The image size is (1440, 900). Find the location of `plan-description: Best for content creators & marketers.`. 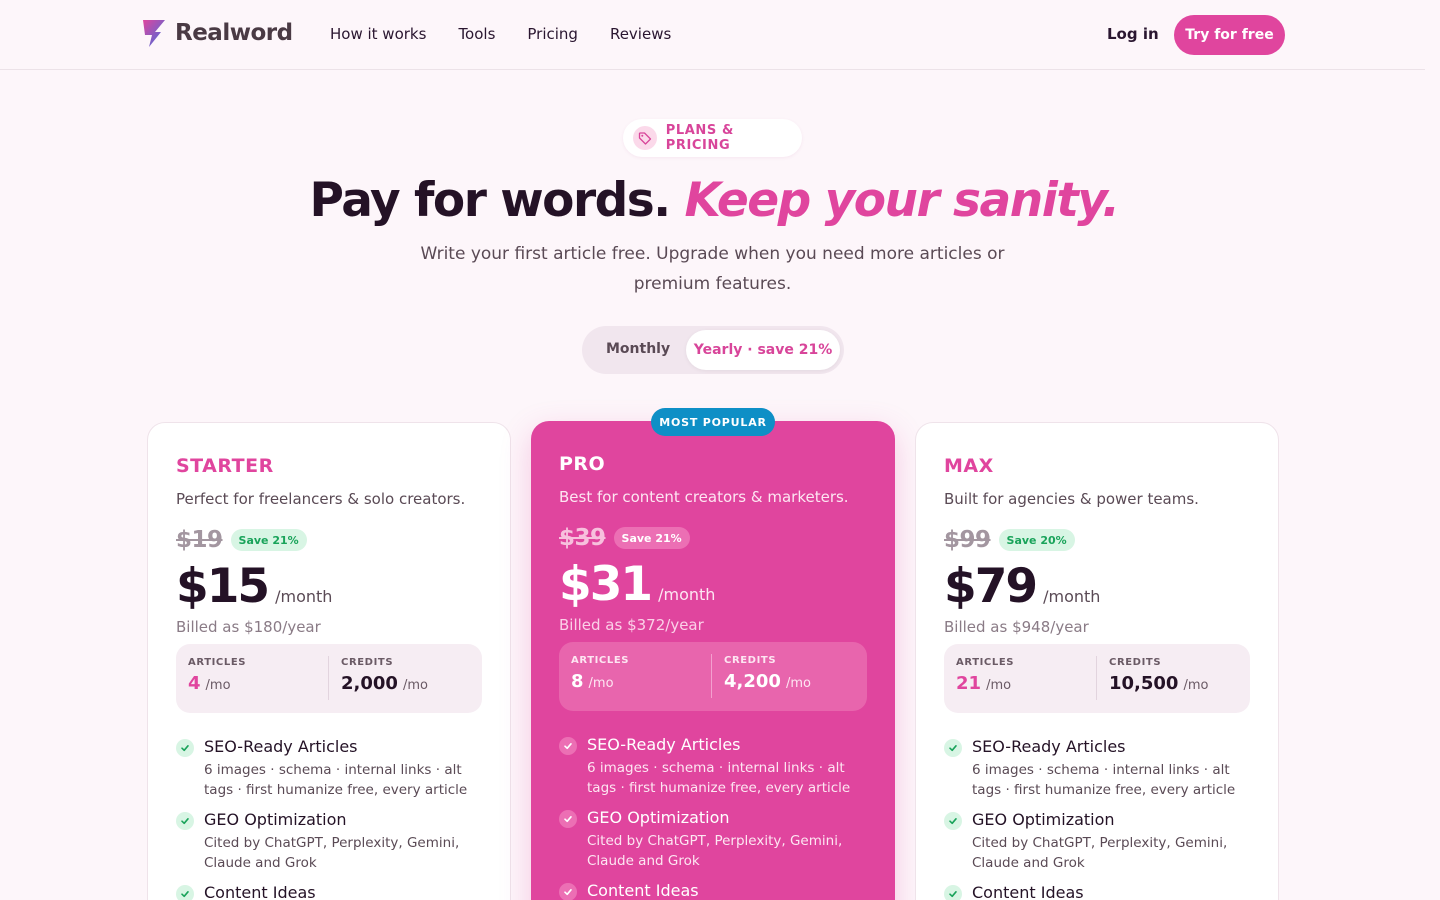

plan-description: Best for content creators & marketers. is located at coordinates (704, 497).